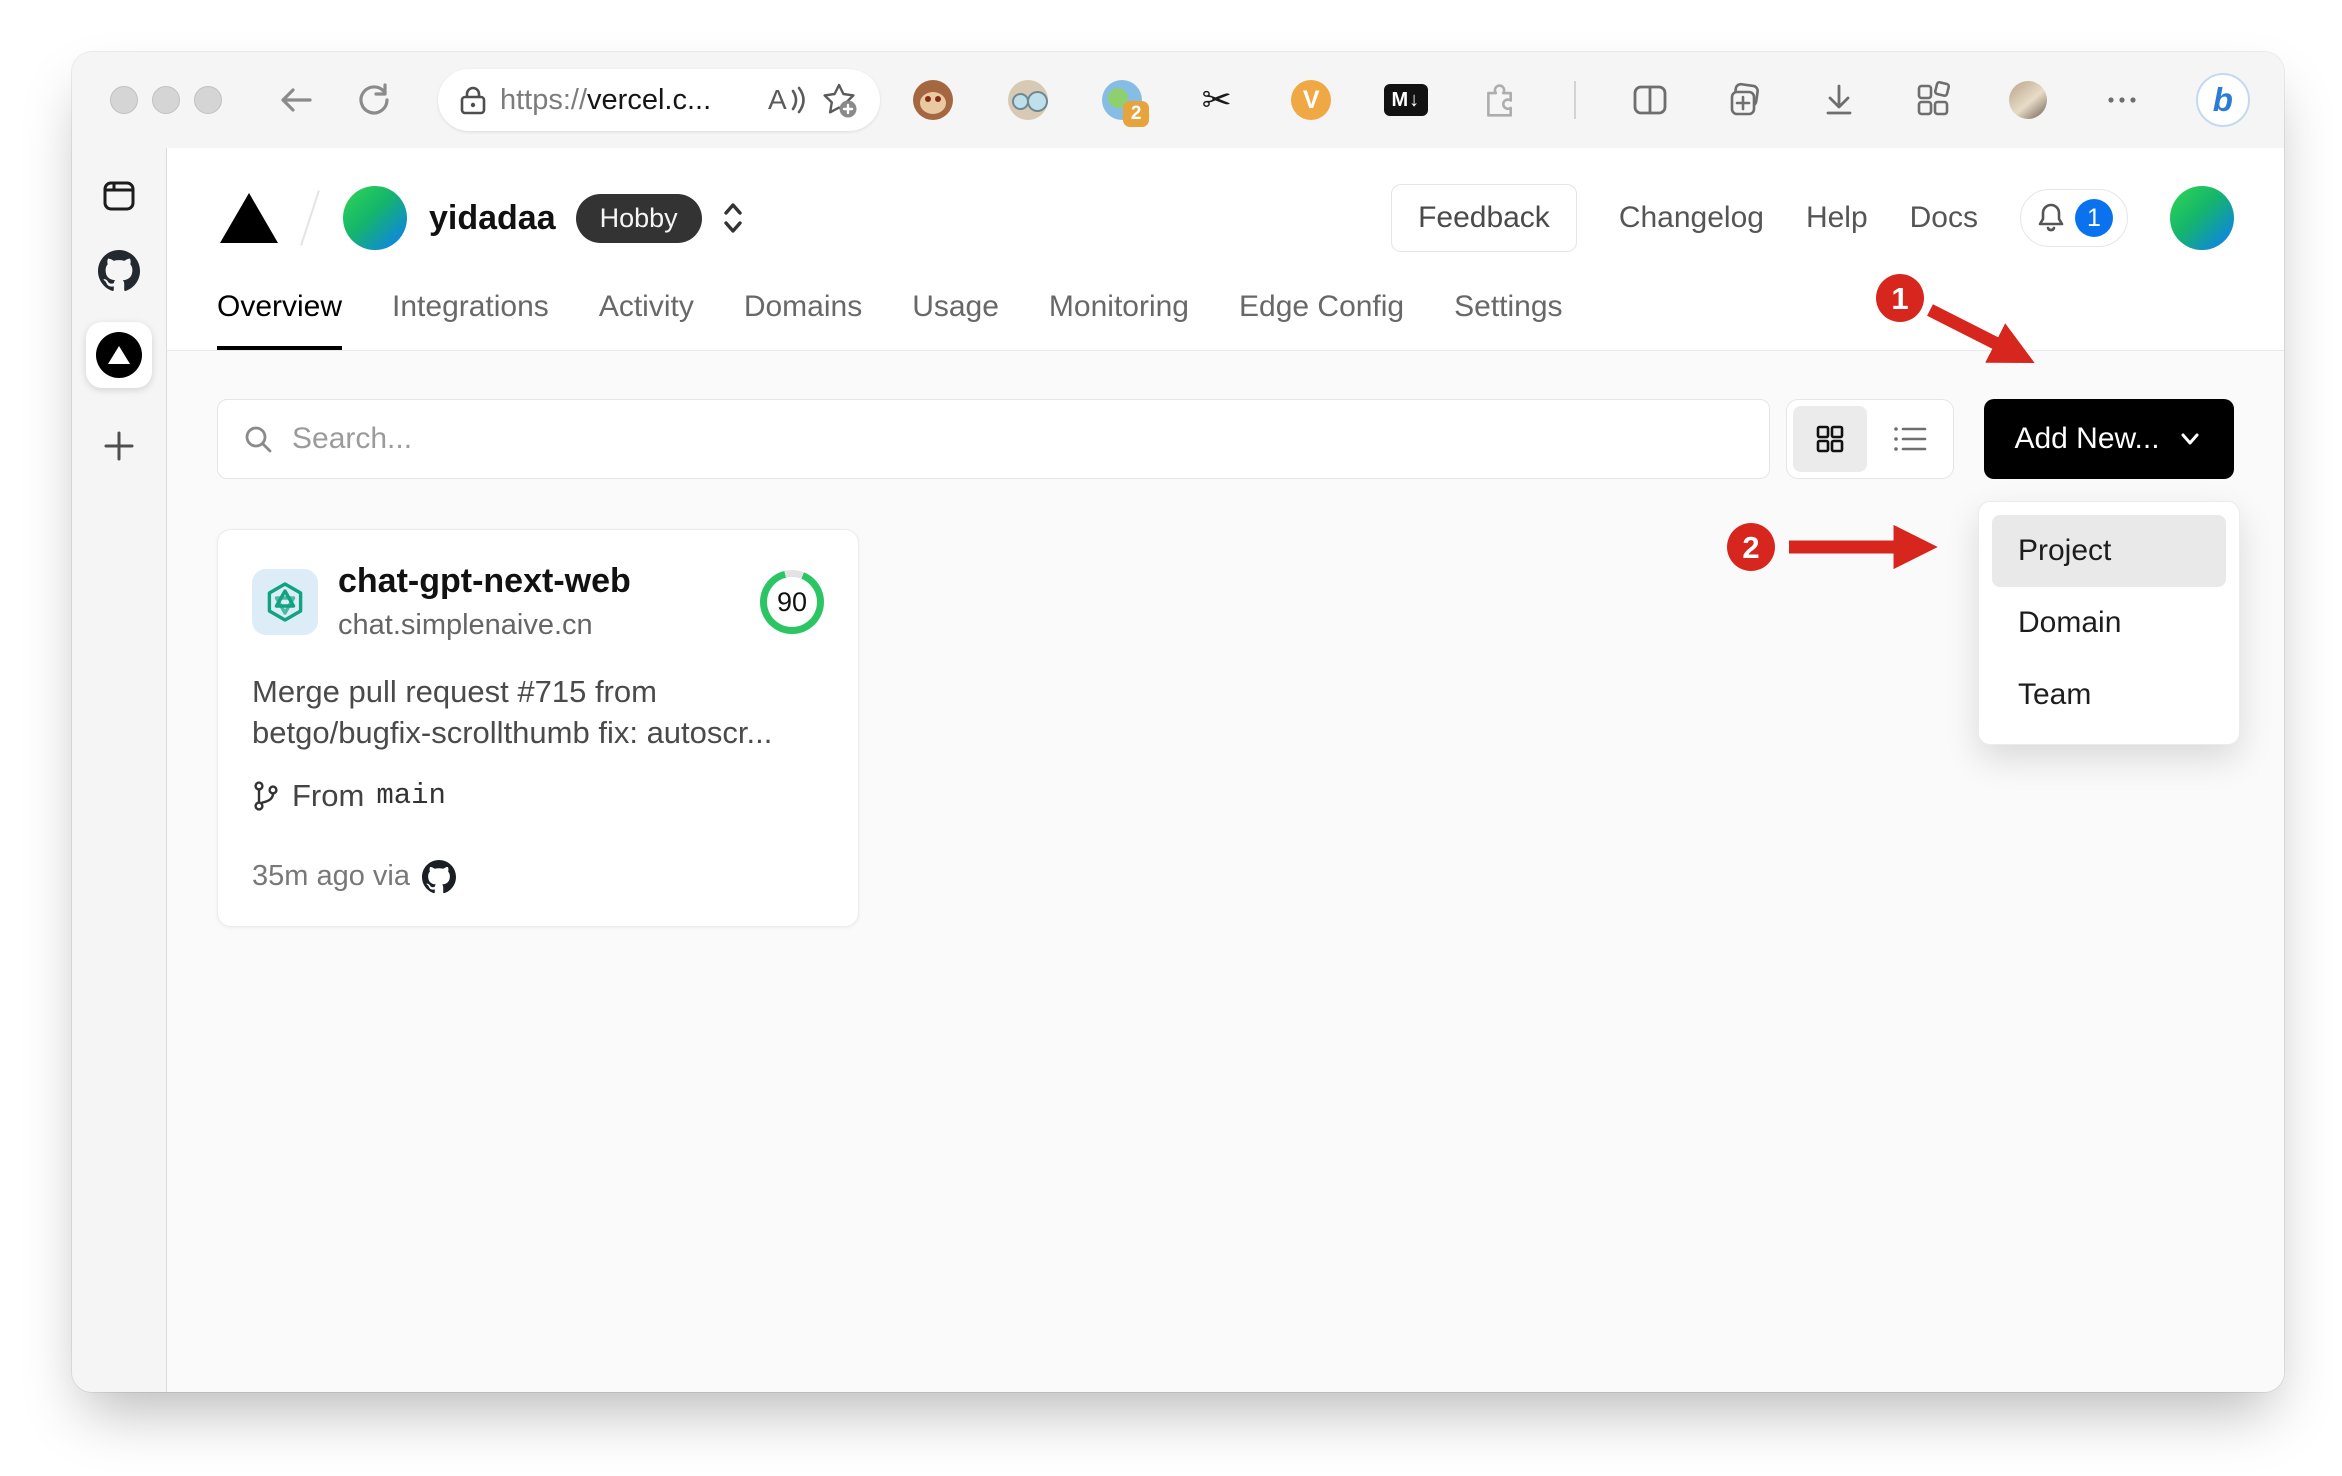  What do you see at coordinates (166, 100) in the screenshot?
I see `minimize-button` at bounding box center [166, 100].